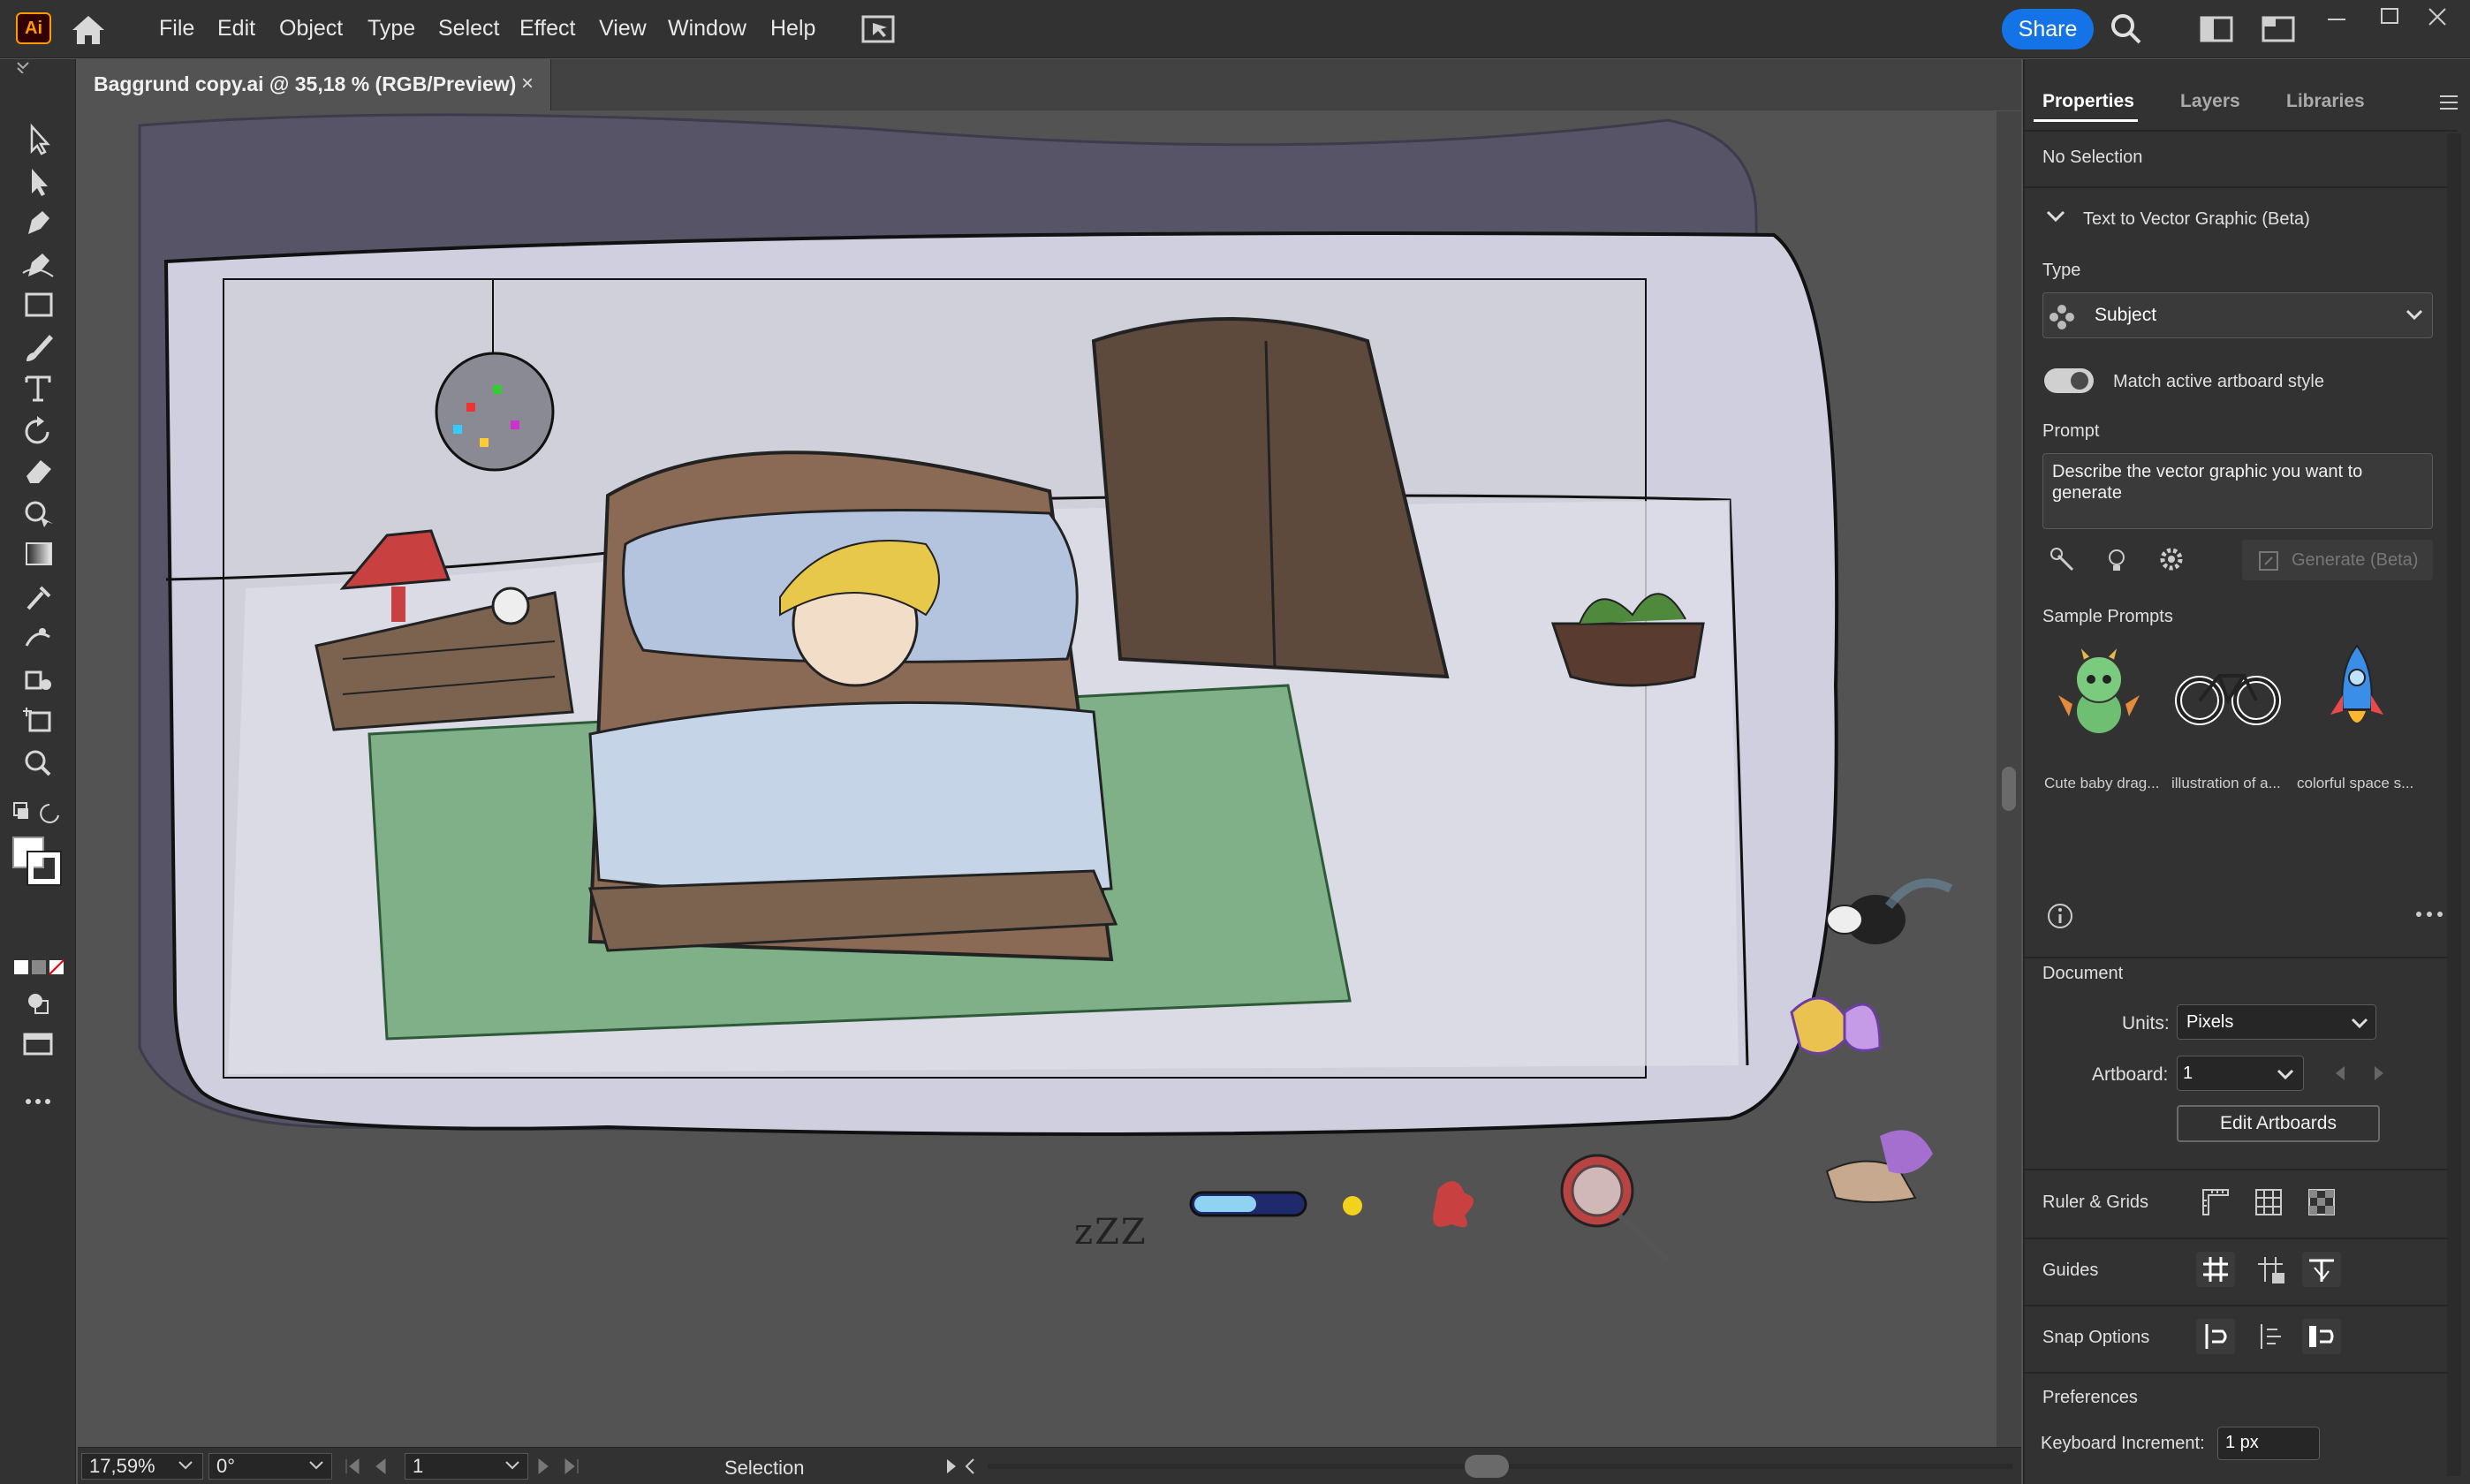 Image resolution: width=2470 pixels, height=1484 pixels. What do you see at coordinates (374, 1466) in the screenshot?
I see `first-previous-artboard-icon` at bounding box center [374, 1466].